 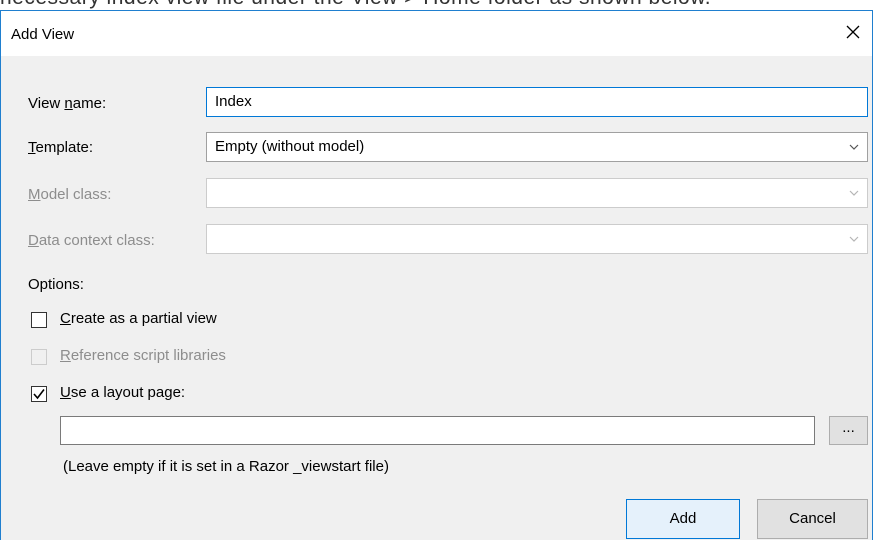 I want to click on script-libraries-label: Reference script libraries, so click(x=143, y=355).